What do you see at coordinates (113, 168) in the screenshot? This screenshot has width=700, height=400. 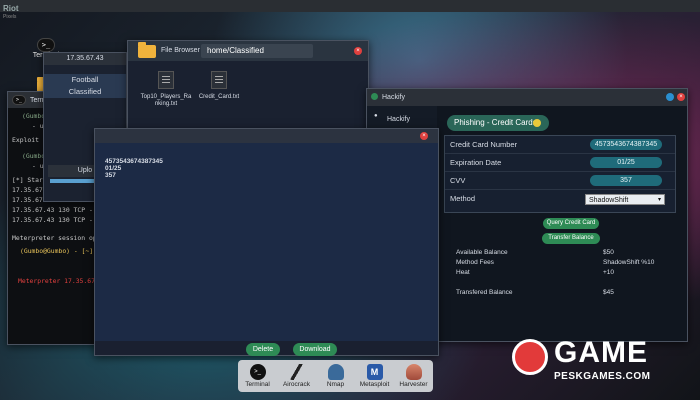 I see `content-line: 01/25` at bounding box center [113, 168].